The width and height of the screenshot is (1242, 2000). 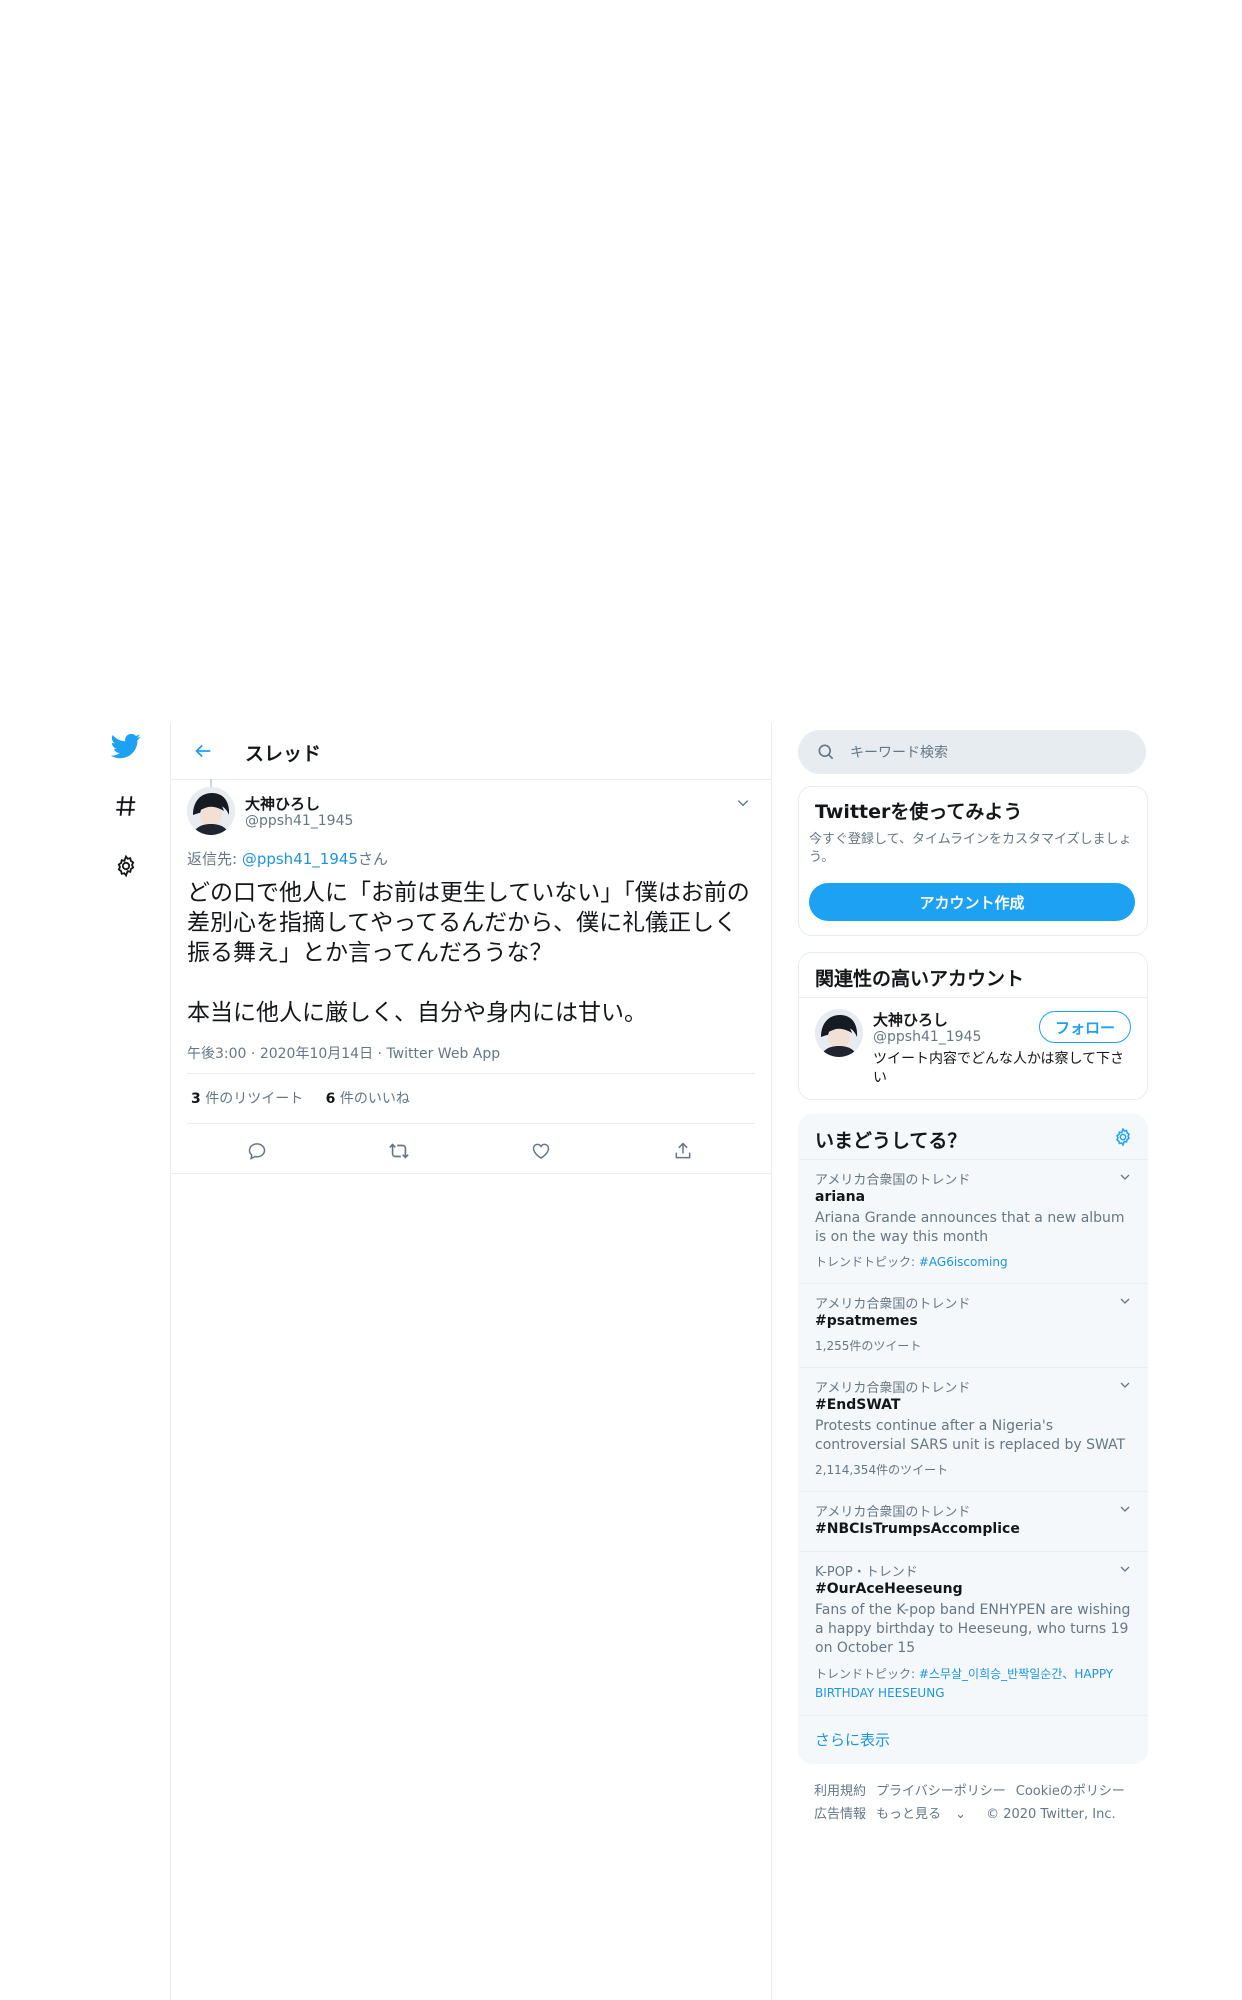 I want to click on related-bio: ツイート内容でどんな人かは察して下さい, so click(x=999, y=1068).